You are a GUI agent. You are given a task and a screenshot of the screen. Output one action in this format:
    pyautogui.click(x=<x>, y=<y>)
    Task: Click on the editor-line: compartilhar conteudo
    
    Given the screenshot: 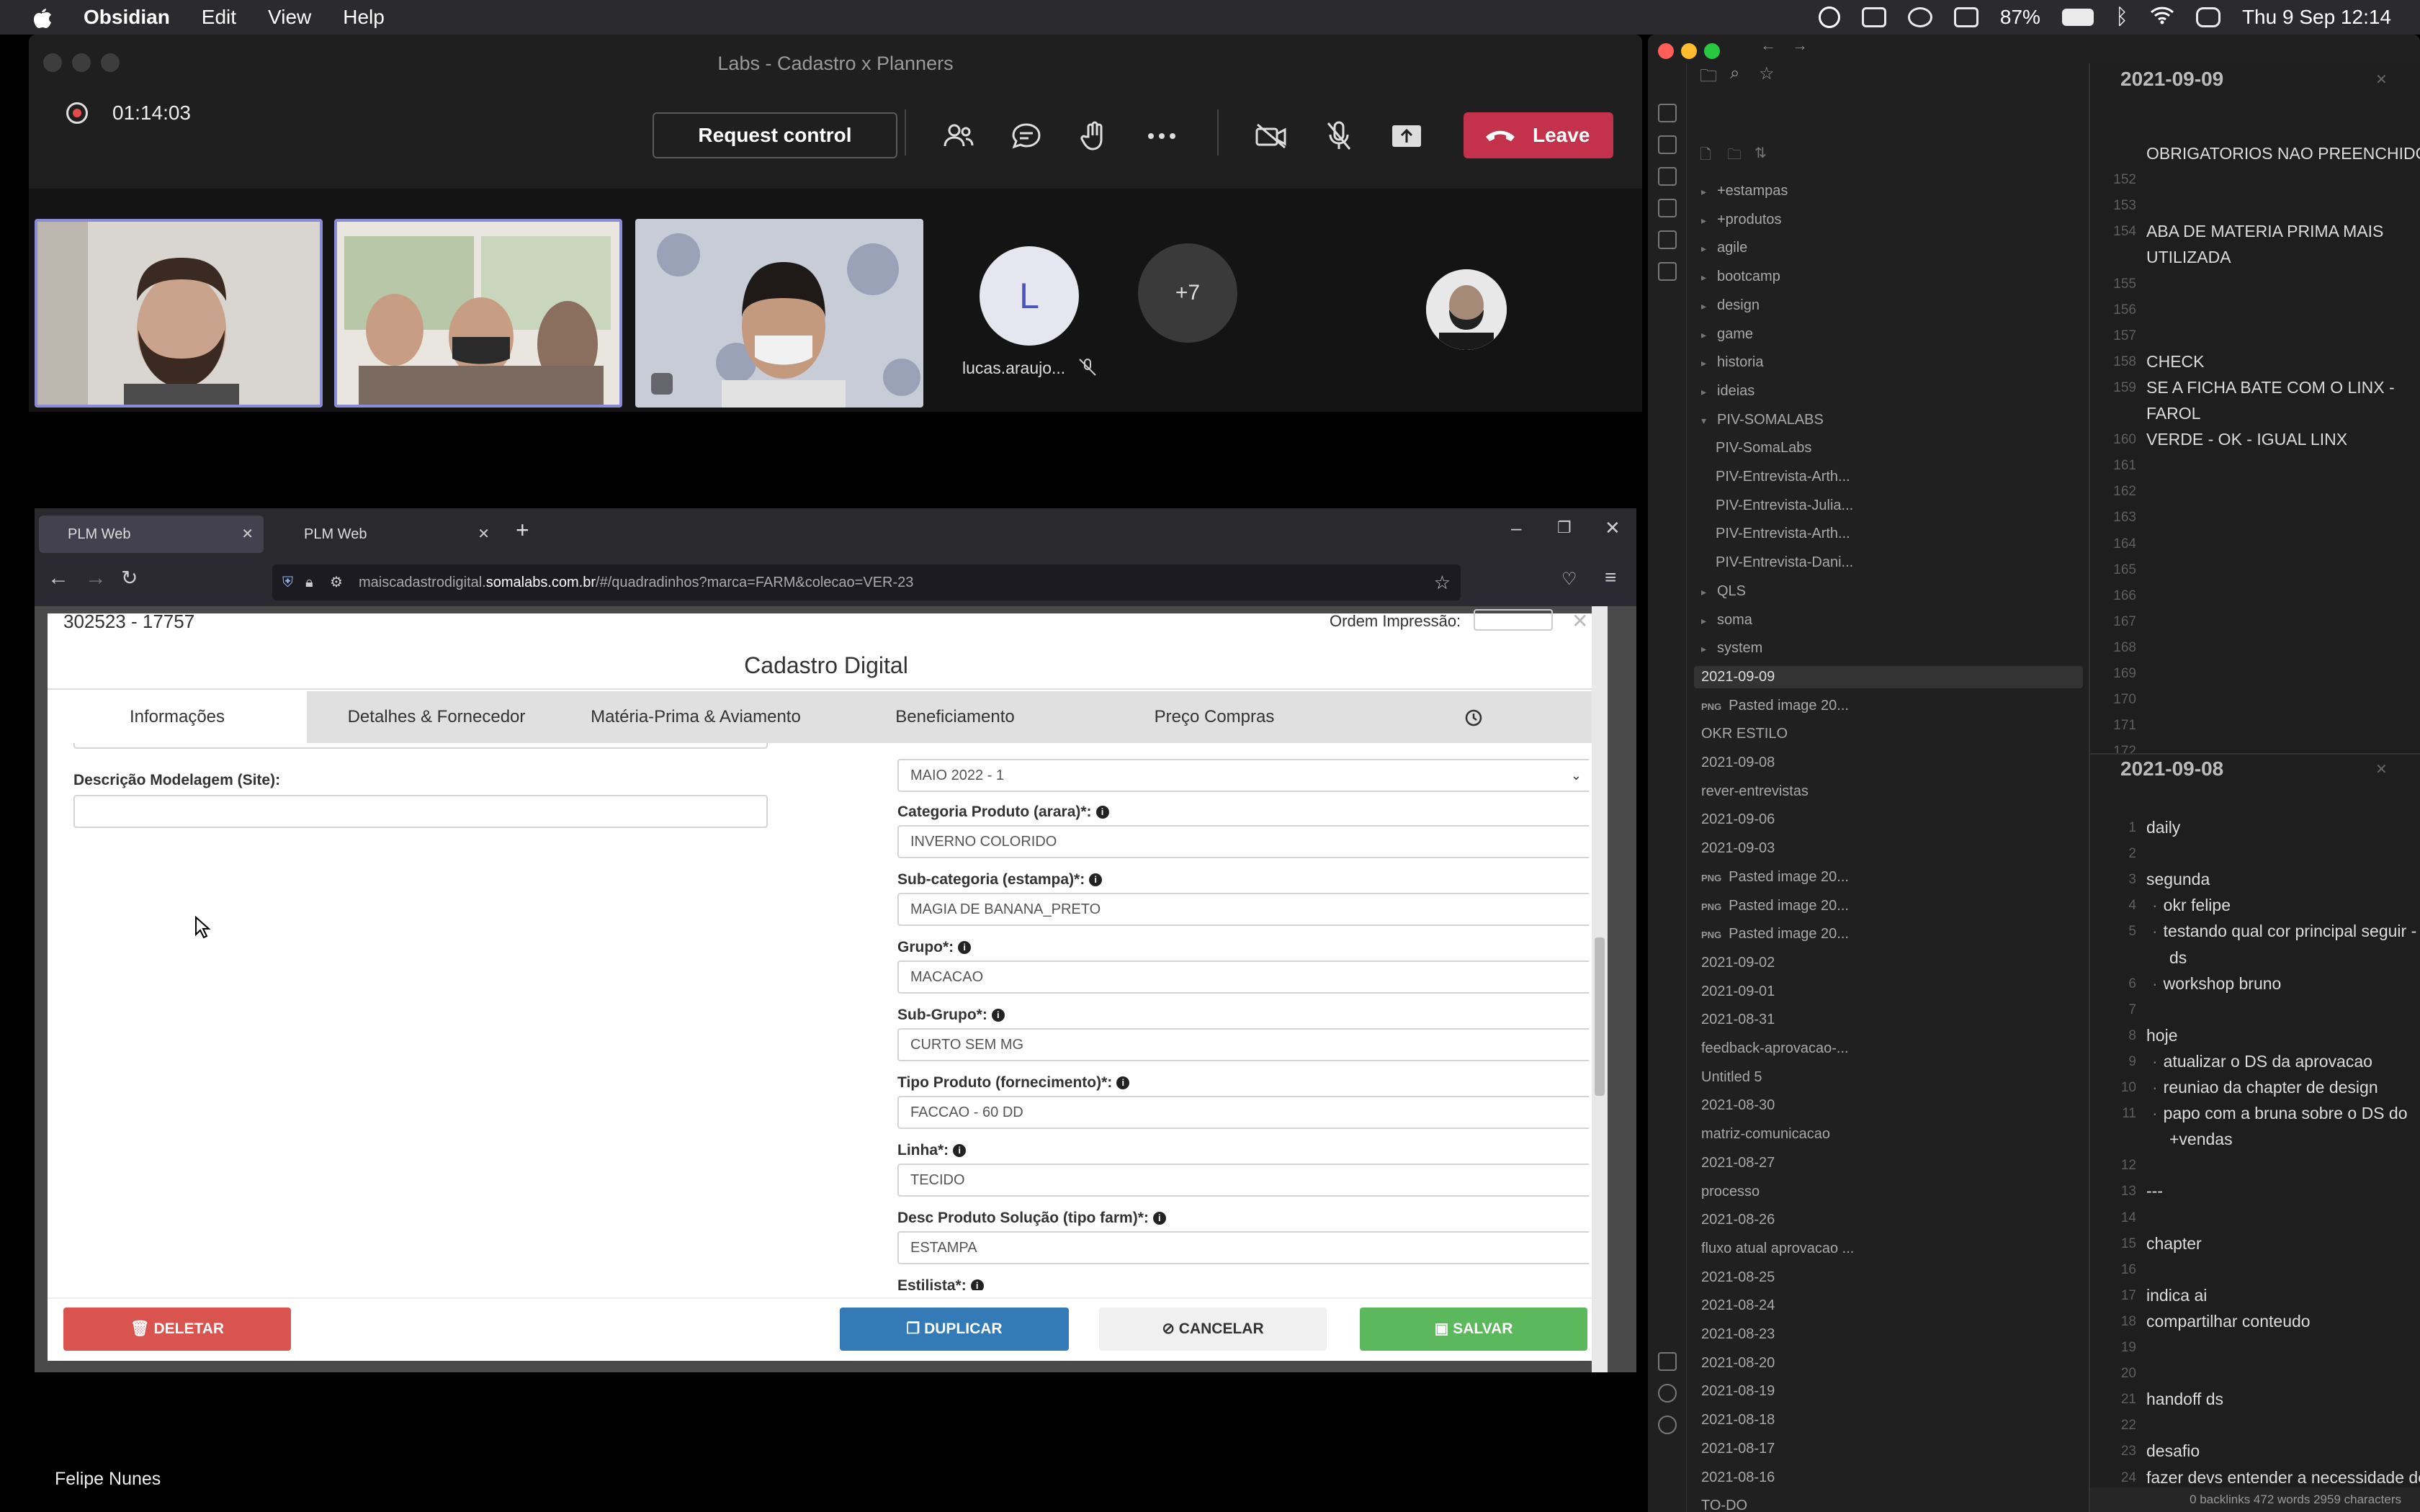 What is the action you would take?
    pyautogui.click(x=2228, y=1321)
    